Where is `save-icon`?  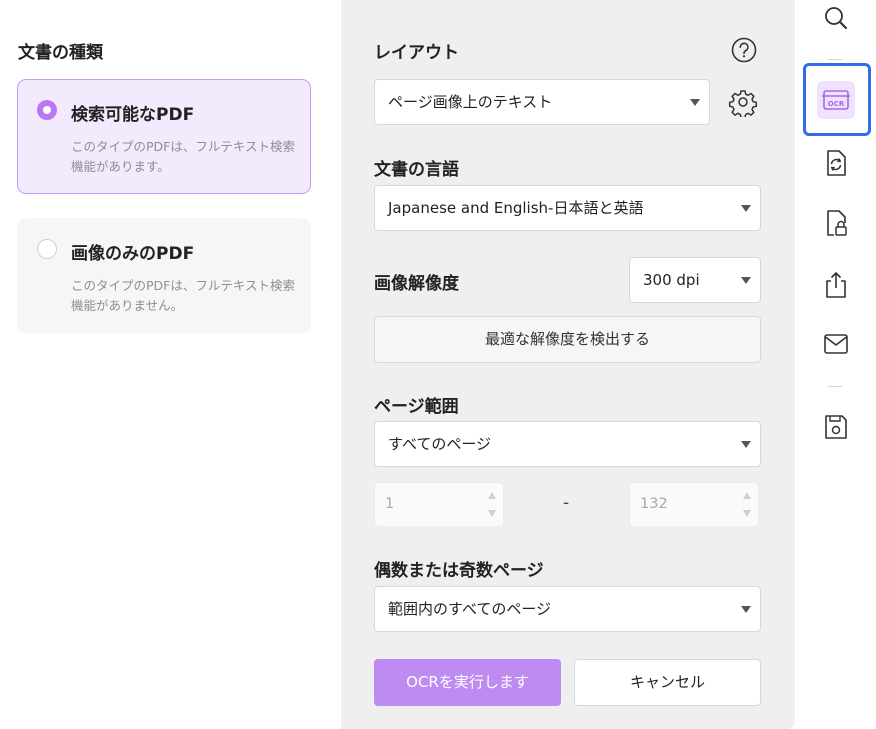 save-icon is located at coordinates (836, 427).